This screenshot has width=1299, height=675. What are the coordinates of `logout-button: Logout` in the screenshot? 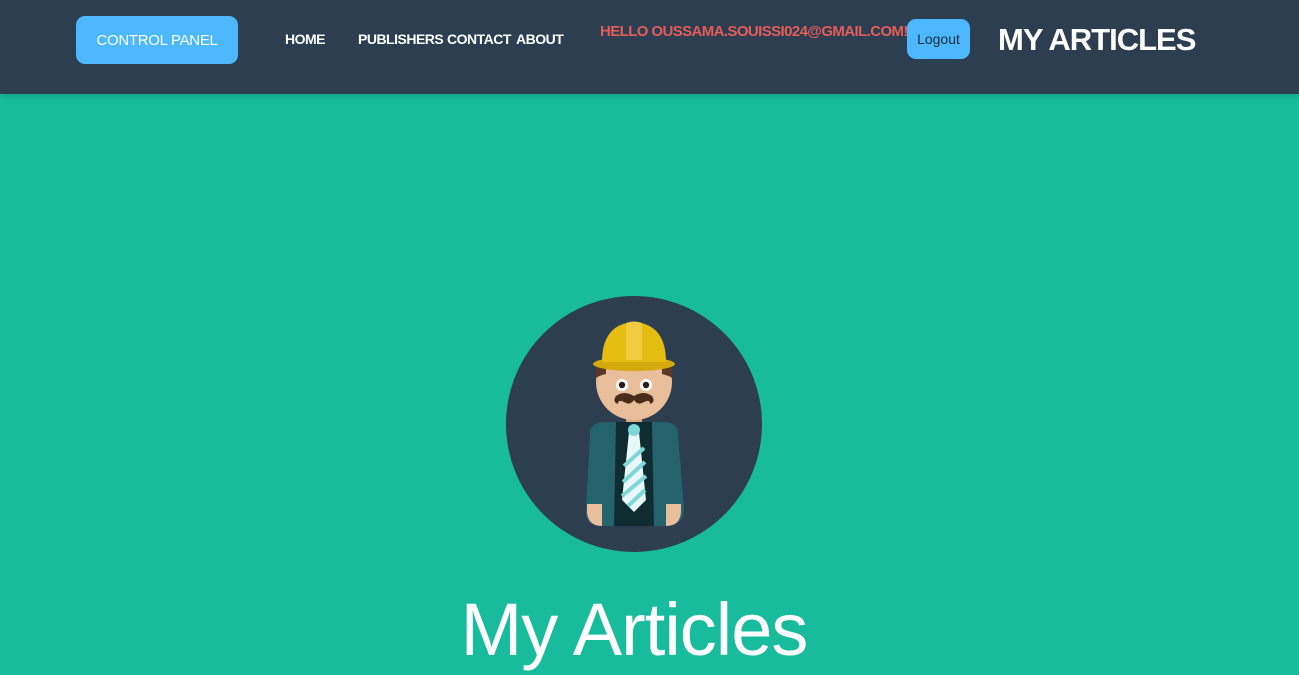 It's located at (938, 39).